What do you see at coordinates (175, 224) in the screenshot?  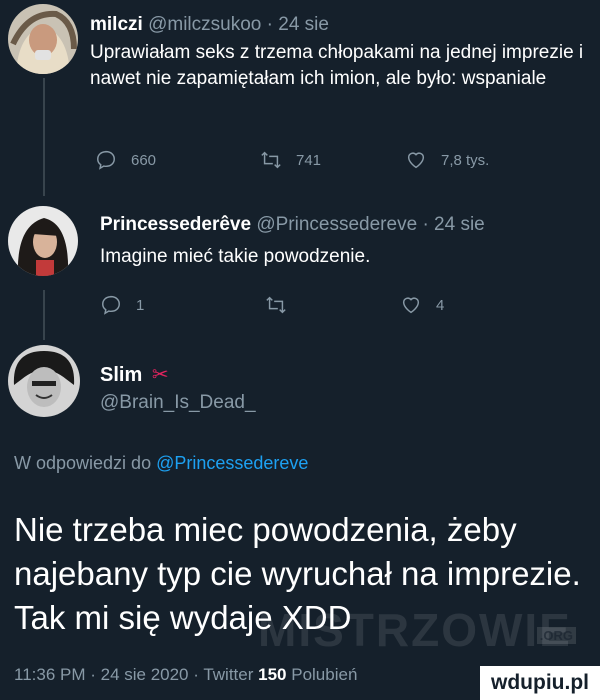 I see `author-name: Princessederêve` at bounding box center [175, 224].